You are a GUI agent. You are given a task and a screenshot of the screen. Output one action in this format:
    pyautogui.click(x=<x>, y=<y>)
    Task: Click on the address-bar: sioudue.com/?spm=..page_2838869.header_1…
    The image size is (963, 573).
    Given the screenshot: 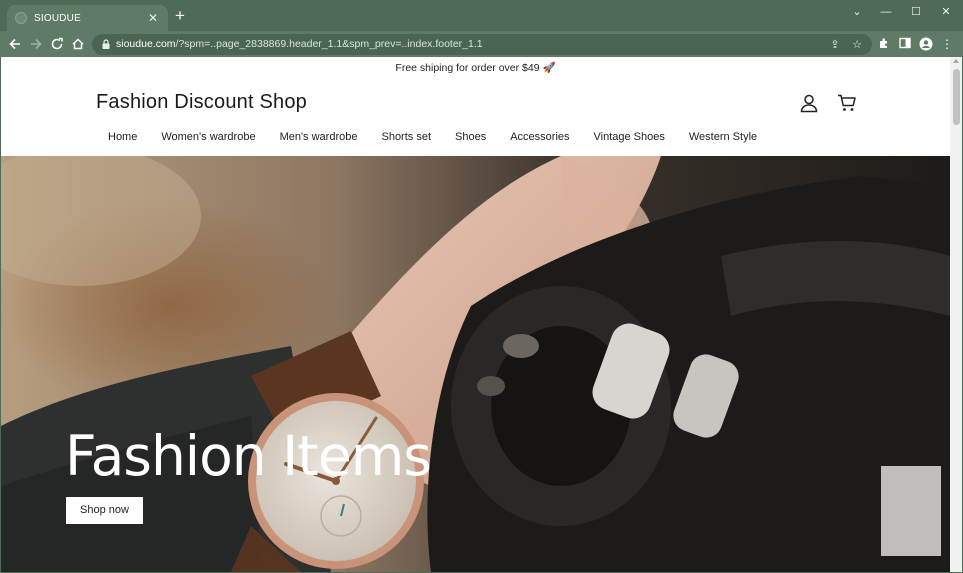 What is the action you would take?
    pyautogui.click(x=482, y=44)
    